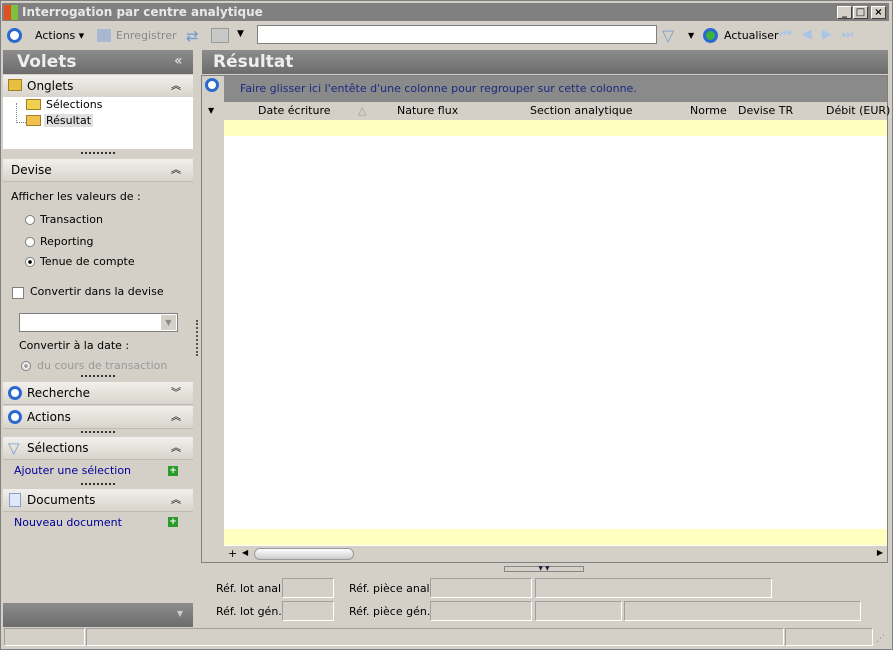 Image resolution: width=893 pixels, height=650 pixels. What do you see at coordinates (97, 291) in the screenshot?
I see `convert-label: Convertir dans la devise` at bounding box center [97, 291].